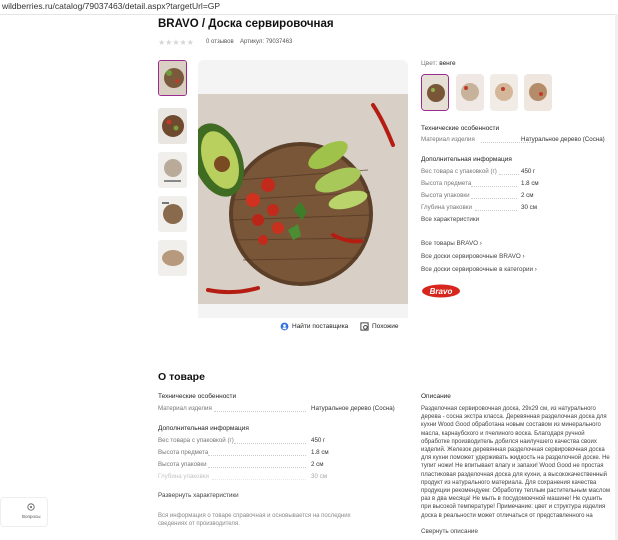 Image resolution: width=618 pixels, height=540 pixels. Describe the element at coordinates (385, 326) in the screenshot. I see `similar-label: Похожие` at that location.